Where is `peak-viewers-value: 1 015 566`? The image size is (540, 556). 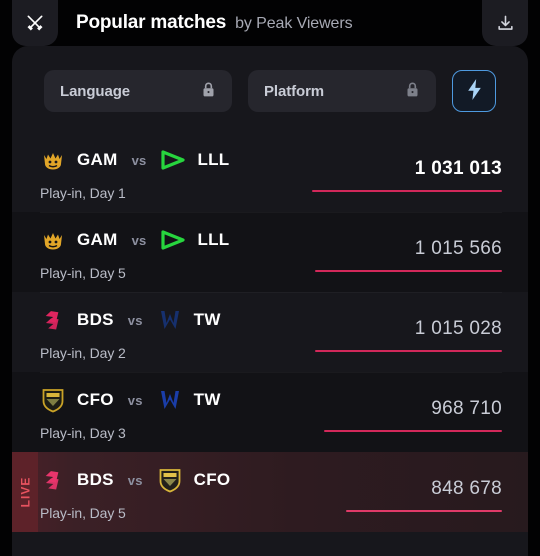
peak-viewers-value: 1 015 566 is located at coordinates (458, 248).